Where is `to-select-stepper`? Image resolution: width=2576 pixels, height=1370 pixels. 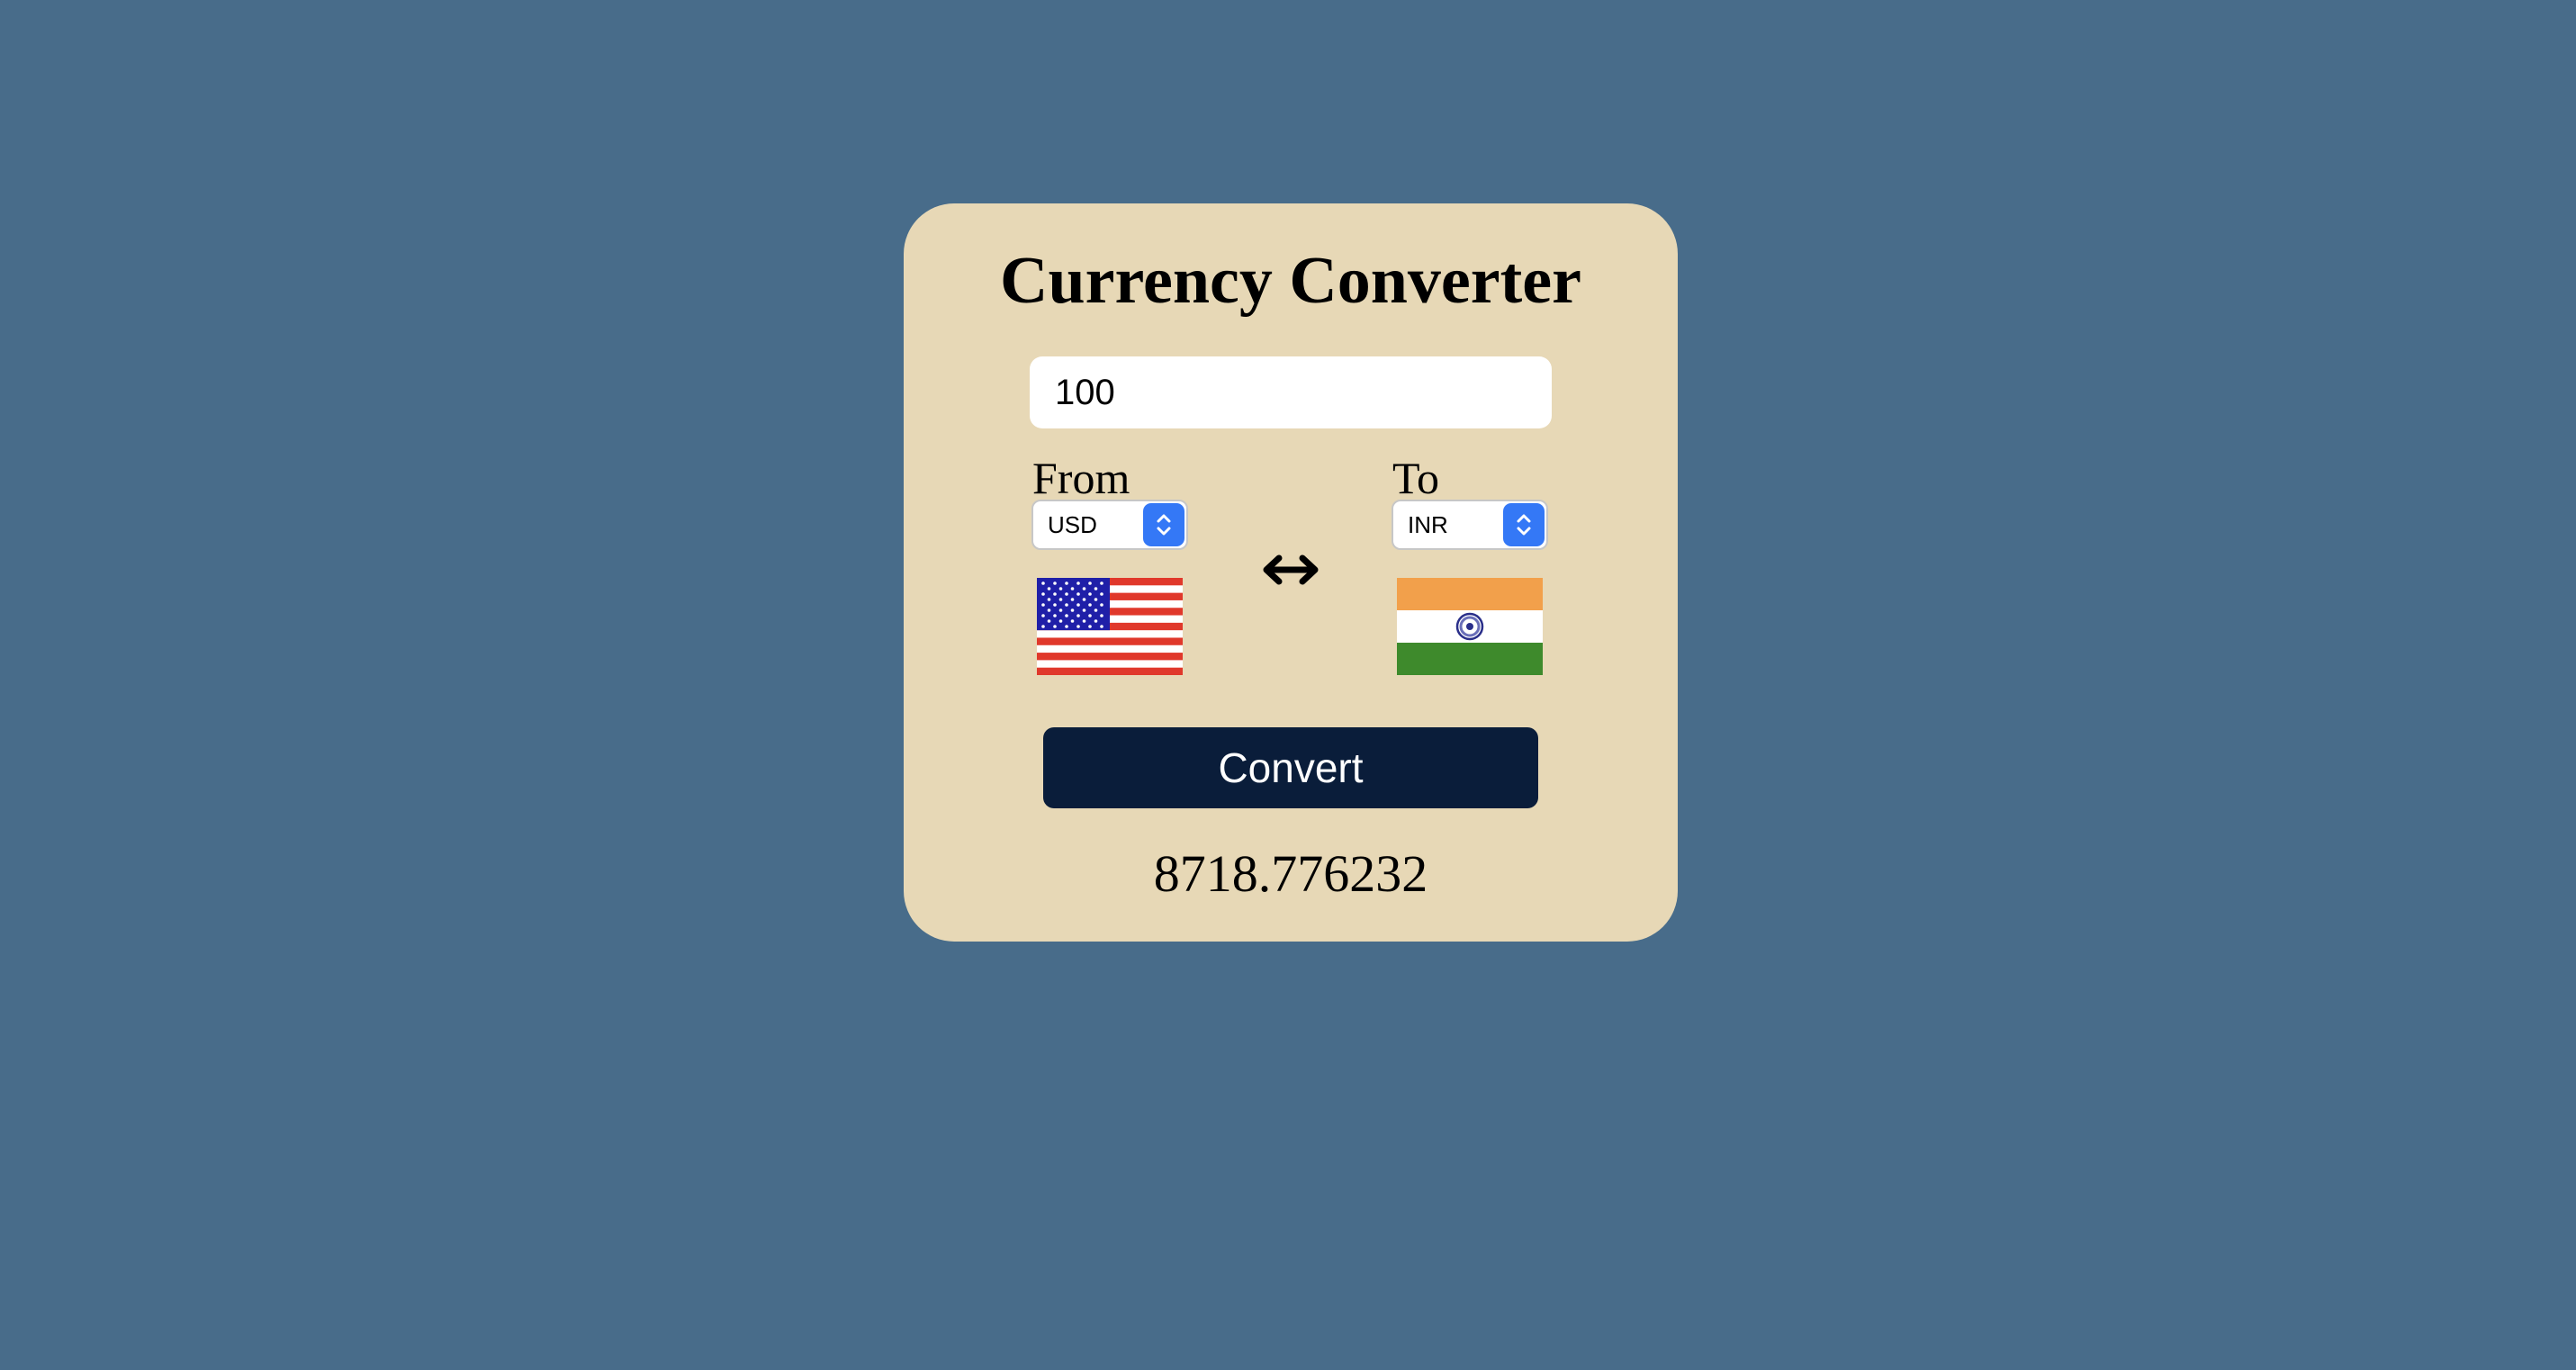 to-select-stepper is located at coordinates (1524, 524).